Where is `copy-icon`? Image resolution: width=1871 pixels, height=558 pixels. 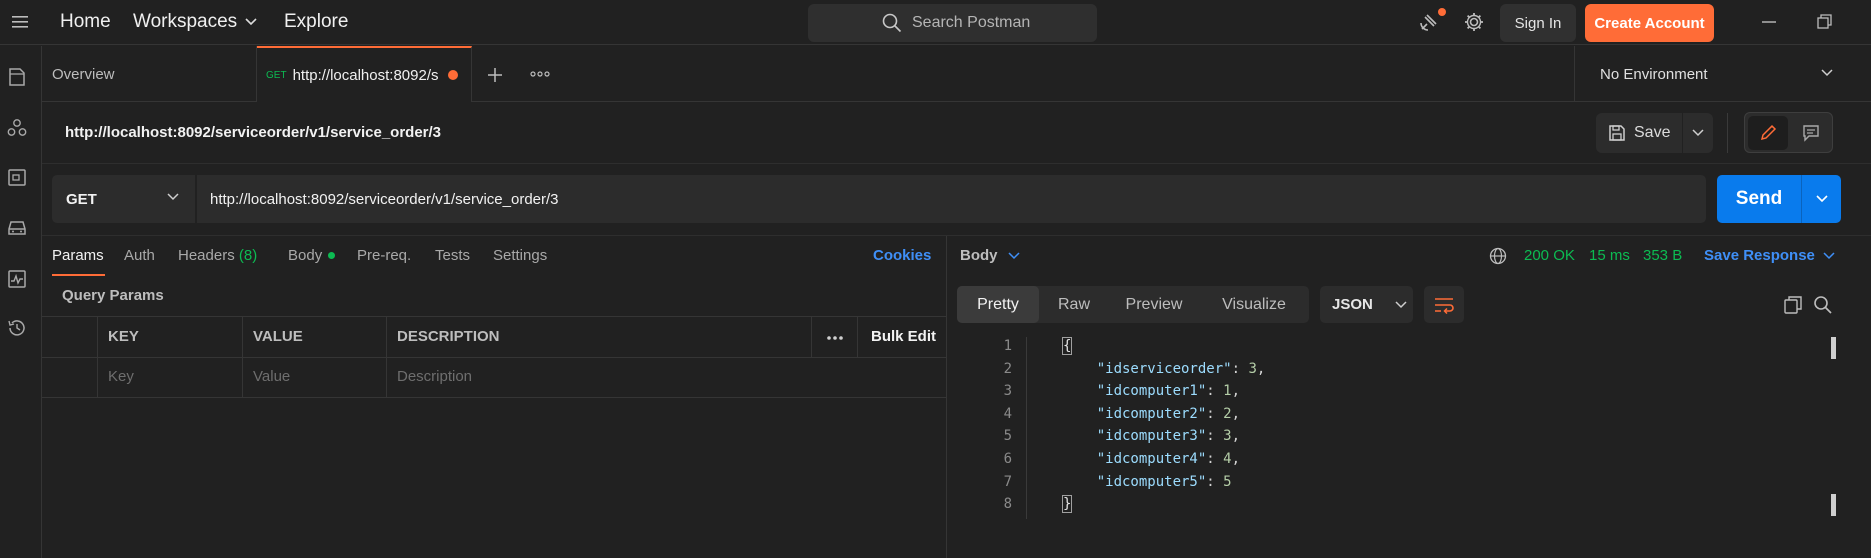 copy-icon is located at coordinates (1793, 305).